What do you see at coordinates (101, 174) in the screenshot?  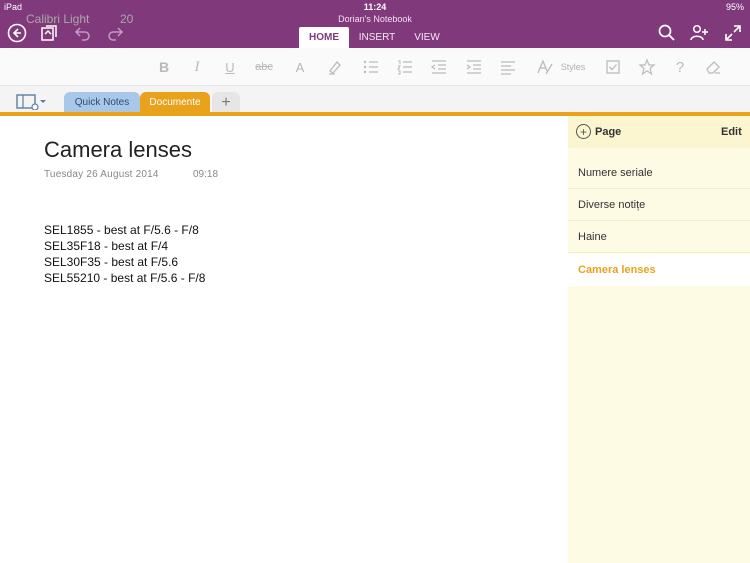 I see `page-date: Tuesday 26 August 2014` at bounding box center [101, 174].